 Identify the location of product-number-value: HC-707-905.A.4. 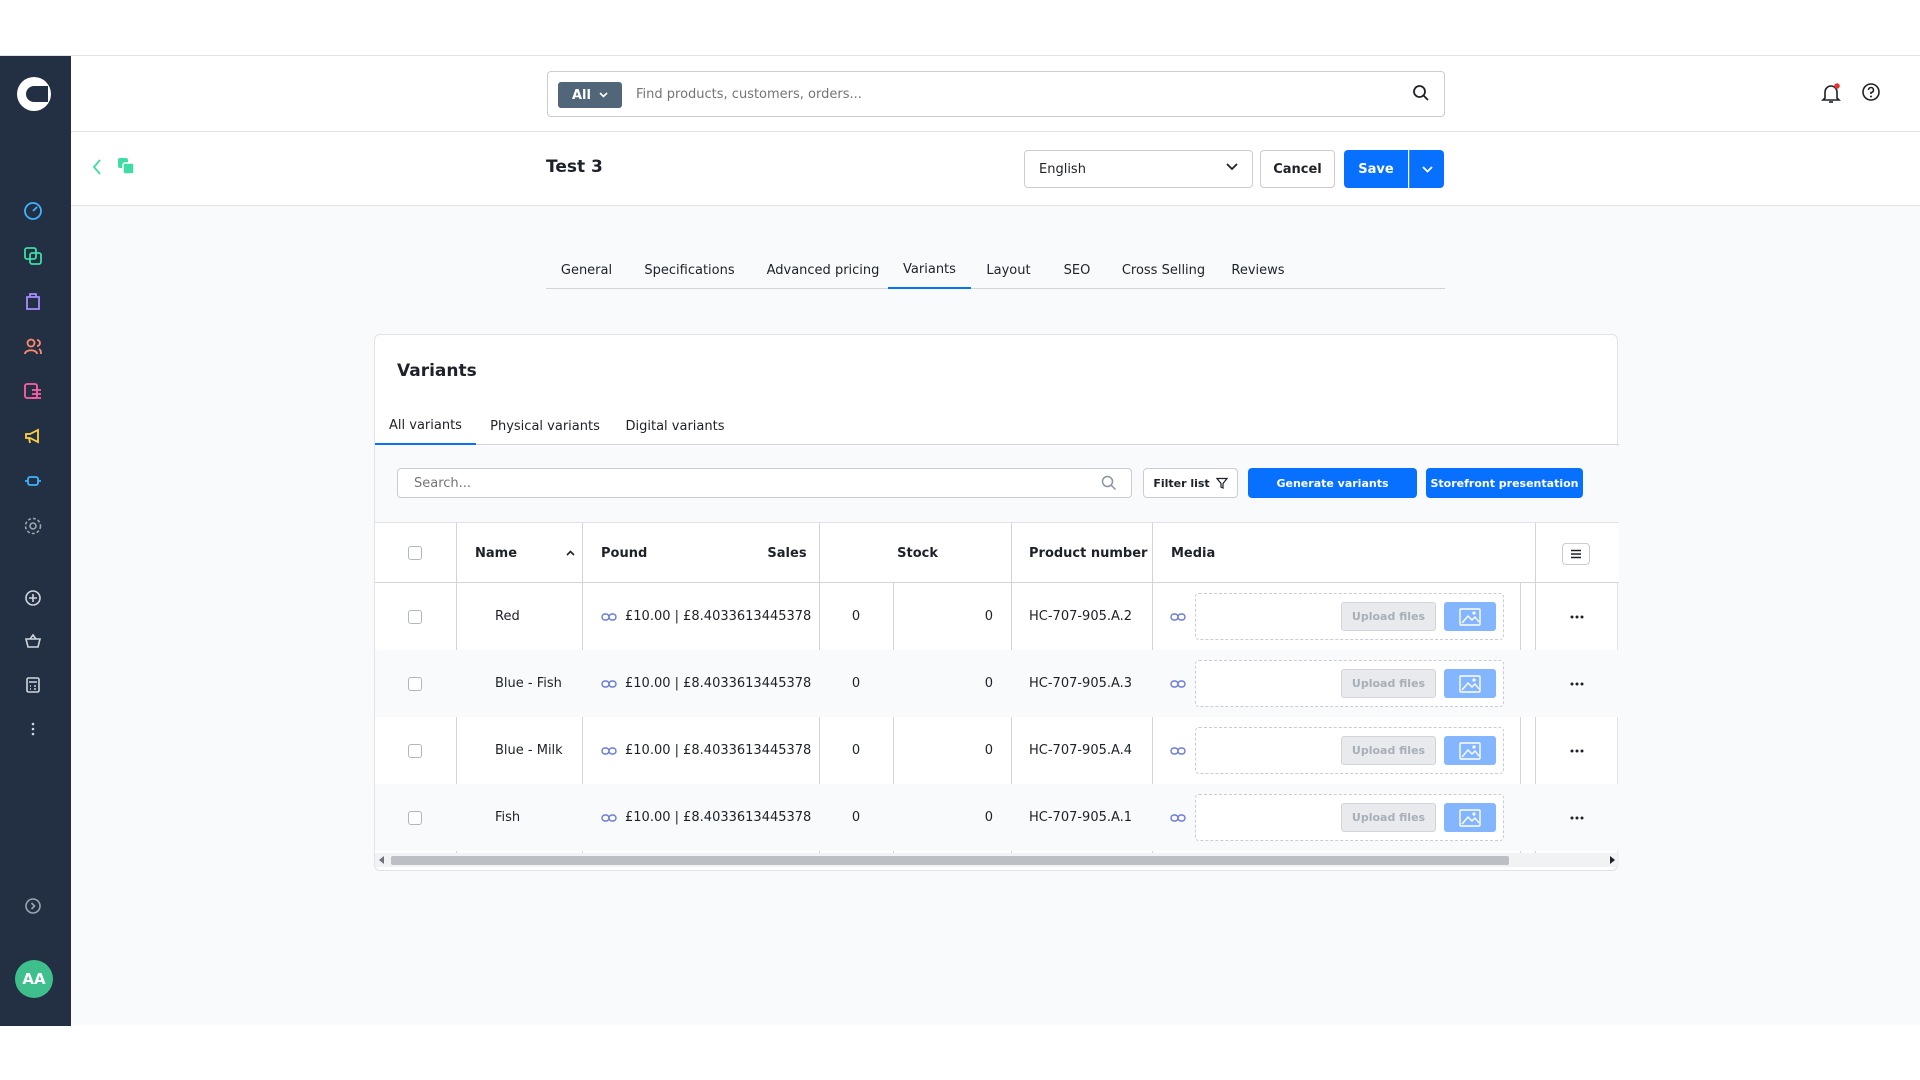
(1080, 750).